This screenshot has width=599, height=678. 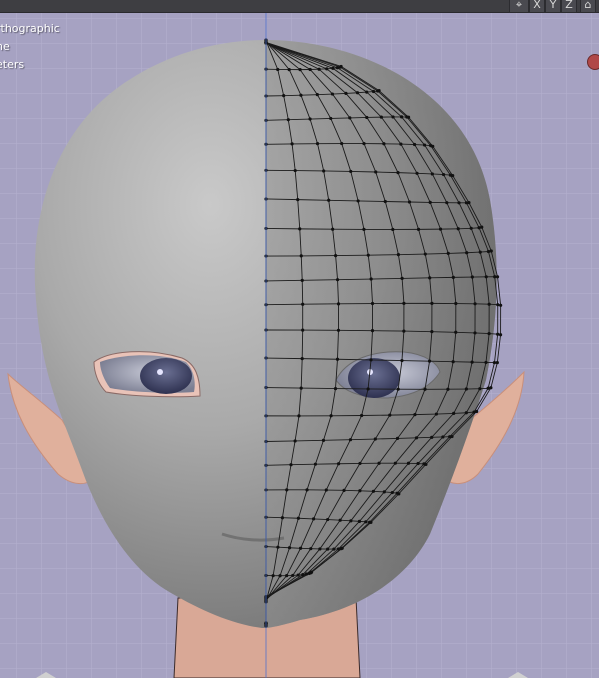 I want to click on view-home-icon: ⌂, so click(x=588, y=6).